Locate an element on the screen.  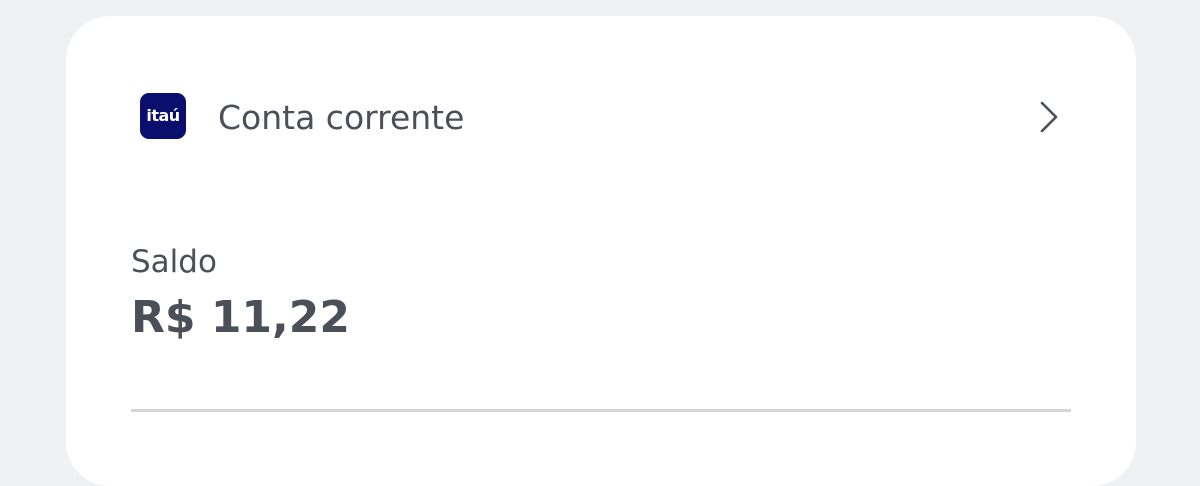
balance-label: Saldo is located at coordinates (174, 262).